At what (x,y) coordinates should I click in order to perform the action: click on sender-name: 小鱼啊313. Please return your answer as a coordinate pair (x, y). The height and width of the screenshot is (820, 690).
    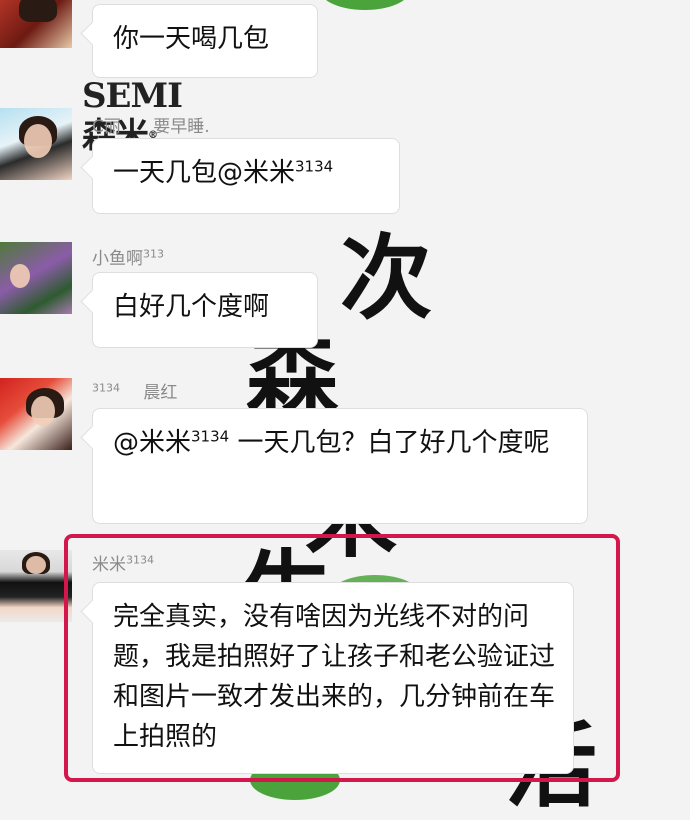
    Looking at the image, I should click on (128, 256).